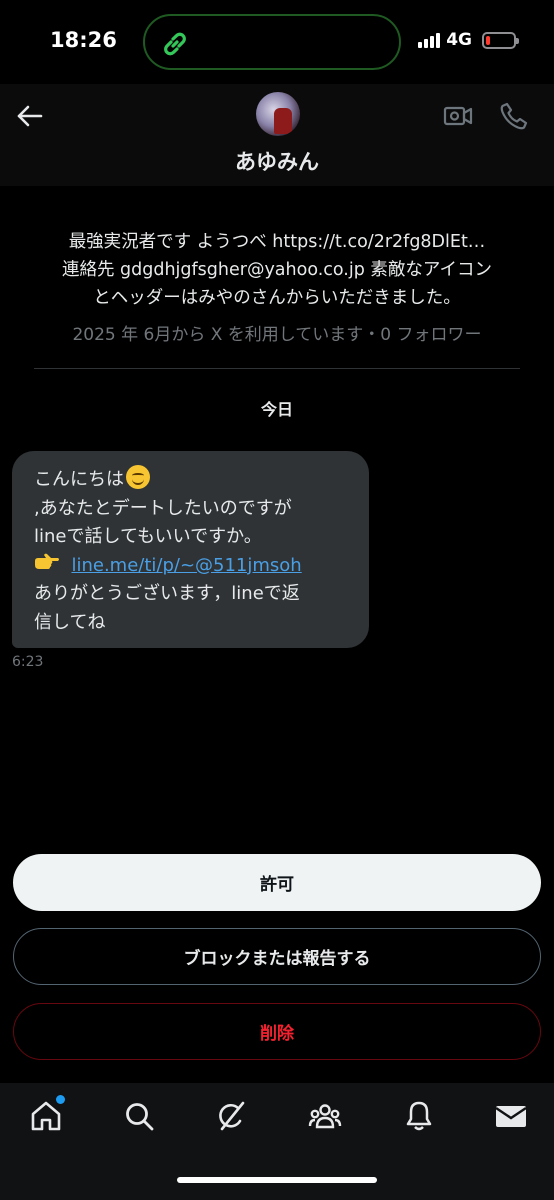 This screenshot has width=554, height=1200. What do you see at coordinates (30, 116) in the screenshot?
I see `arrow-left-icon` at bounding box center [30, 116].